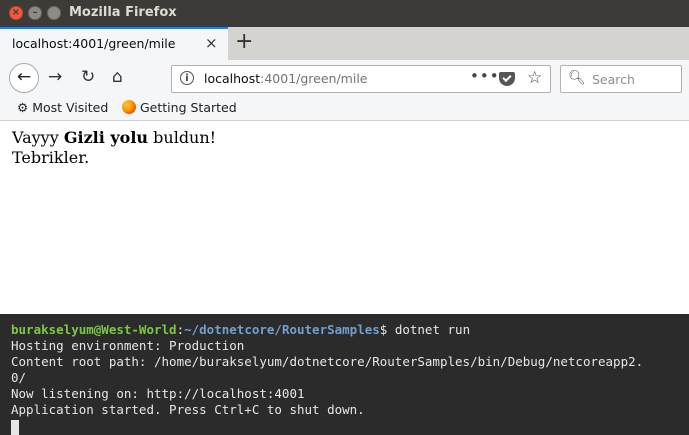  Describe the element at coordinates (187, 78) in the screenshot. I see `info-icon: i` at that location.